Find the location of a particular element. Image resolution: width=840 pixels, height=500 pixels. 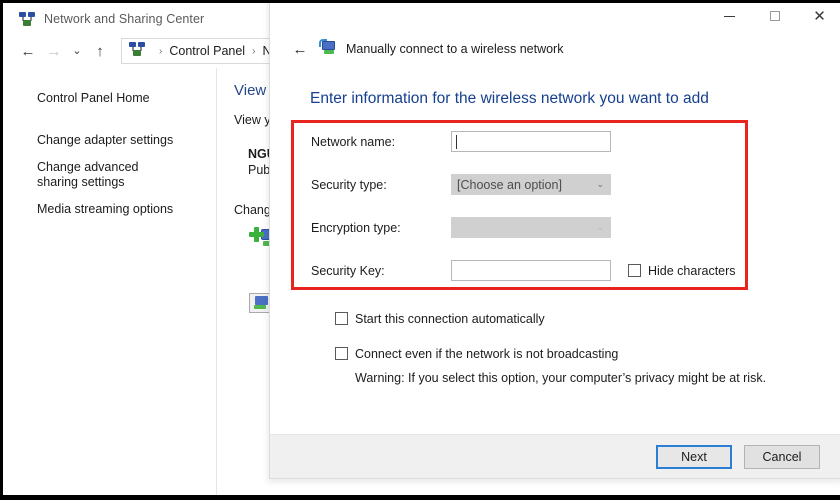

security-type-select: [Choose an option] ⌄ is located at coordinates (531, 184).